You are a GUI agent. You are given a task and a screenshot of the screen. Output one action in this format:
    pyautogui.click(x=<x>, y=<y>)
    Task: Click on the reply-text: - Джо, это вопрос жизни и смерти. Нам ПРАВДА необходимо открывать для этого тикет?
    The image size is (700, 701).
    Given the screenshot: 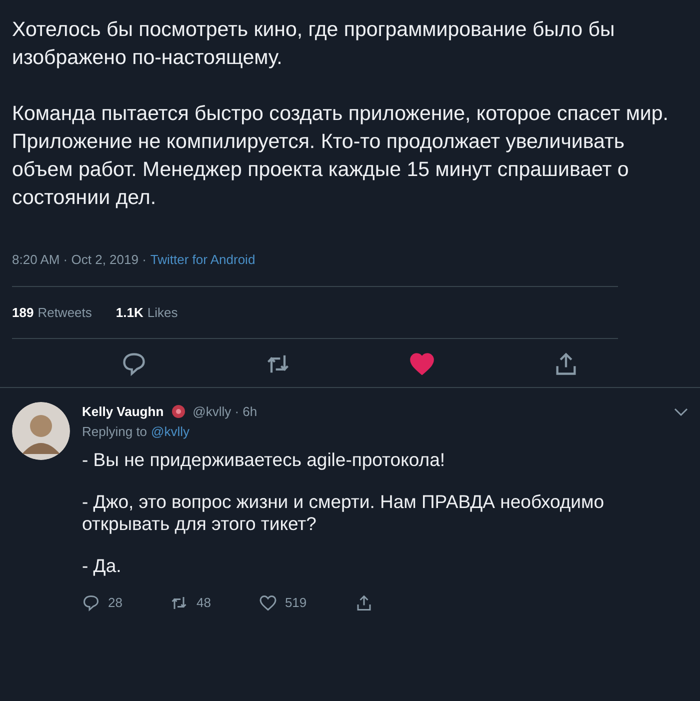 What is the action you would take?
    pyautogui.click(x=344, y=513)
    